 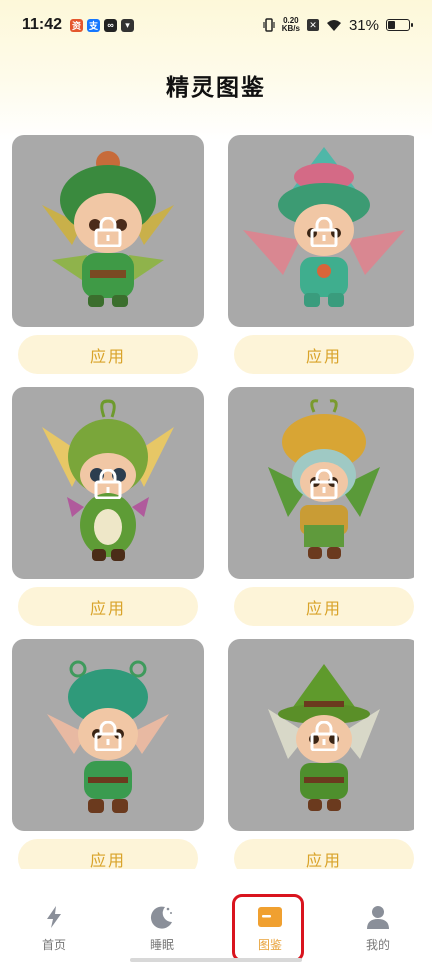 What do you see at coordinates (42, 24) in the screenshot?
I see `status-time: 11:42` at bounding box center [42, 24].